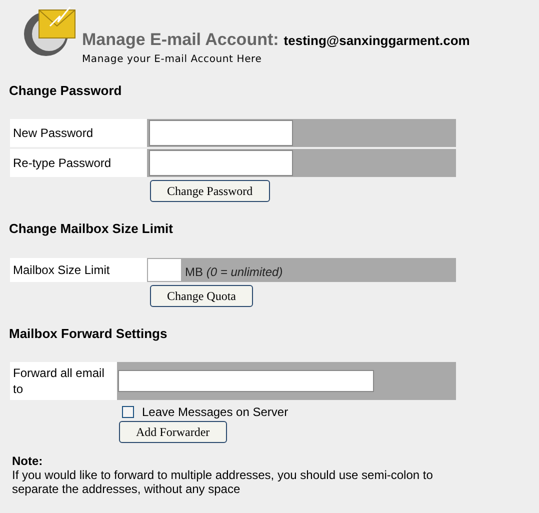 This screenshot has width=539, height=513. Describe the element at coordinates (91, 229) in the screenshot. I see `section-heading: Change Mailbox Size Limit` at that location.